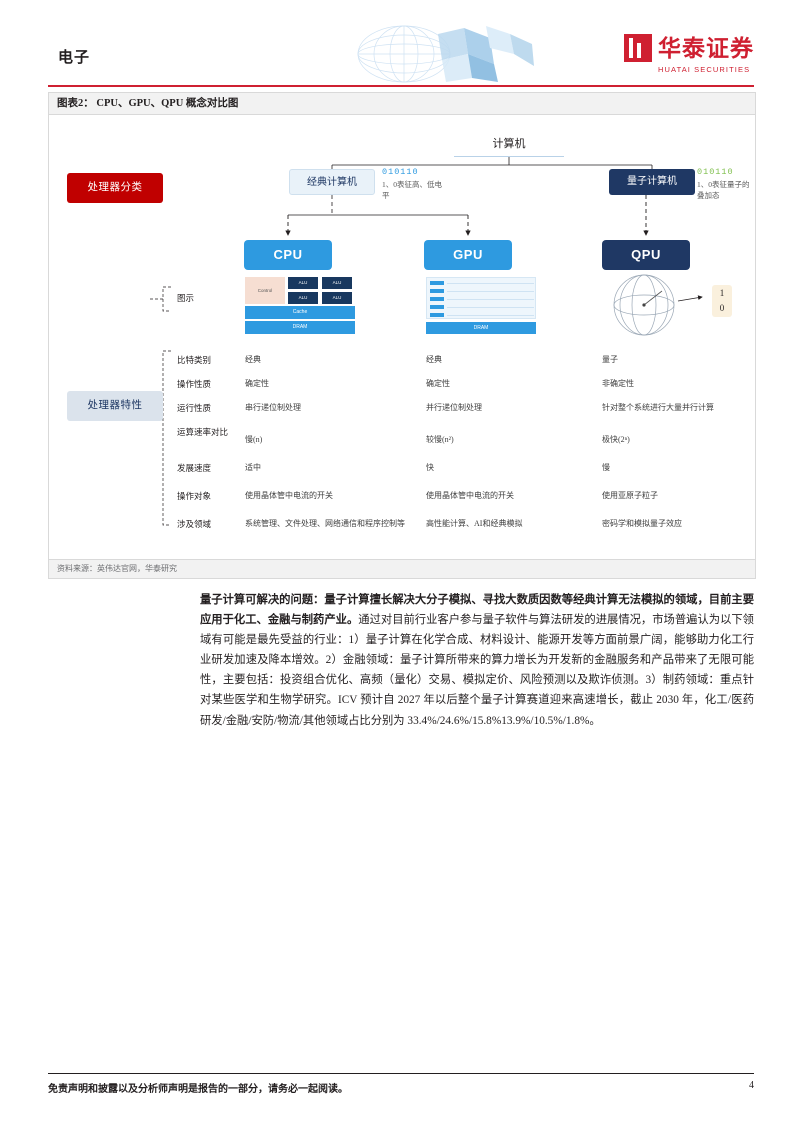  I want to click on bits-classic-note: 1、0表征高、低电平, so click(412, 190).